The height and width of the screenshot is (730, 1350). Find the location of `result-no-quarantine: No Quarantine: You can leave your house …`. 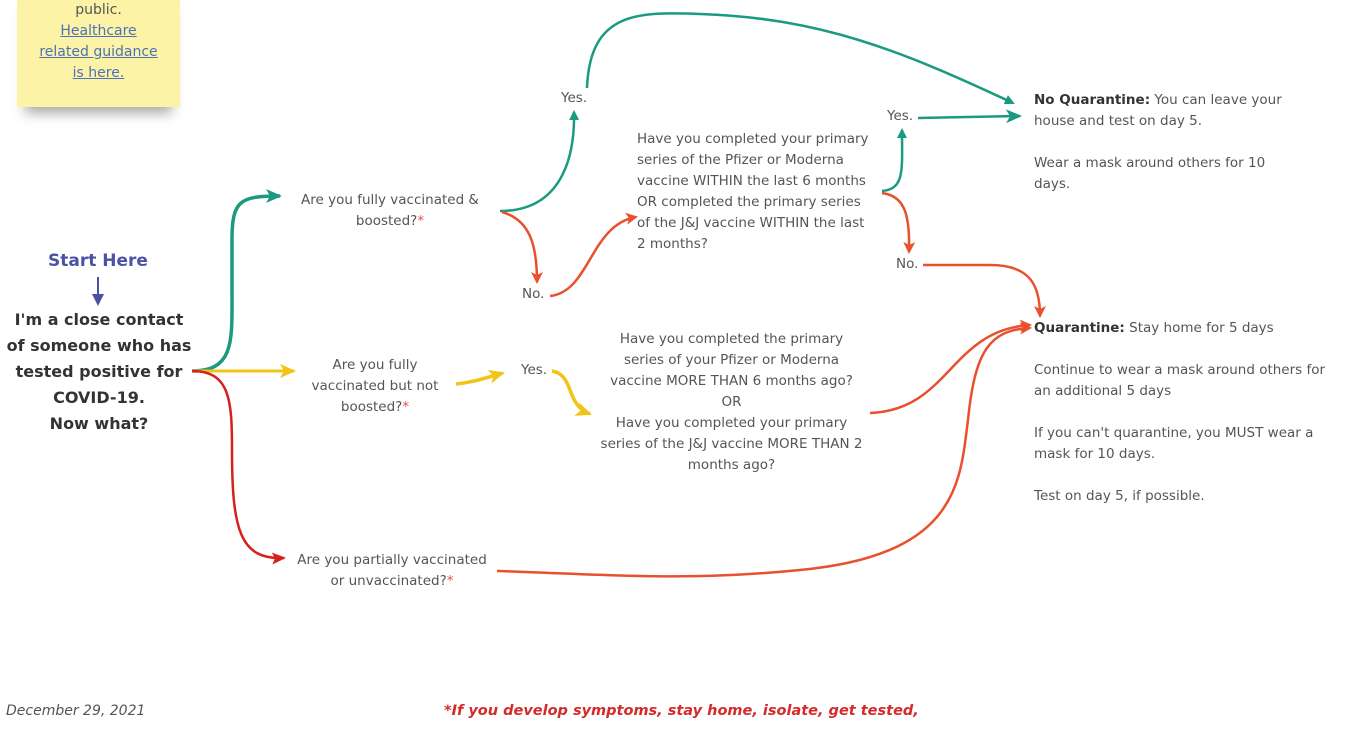

result-no-quarantine: No Quarantine: You can leave your house … is located at coordinates (1168, 153).